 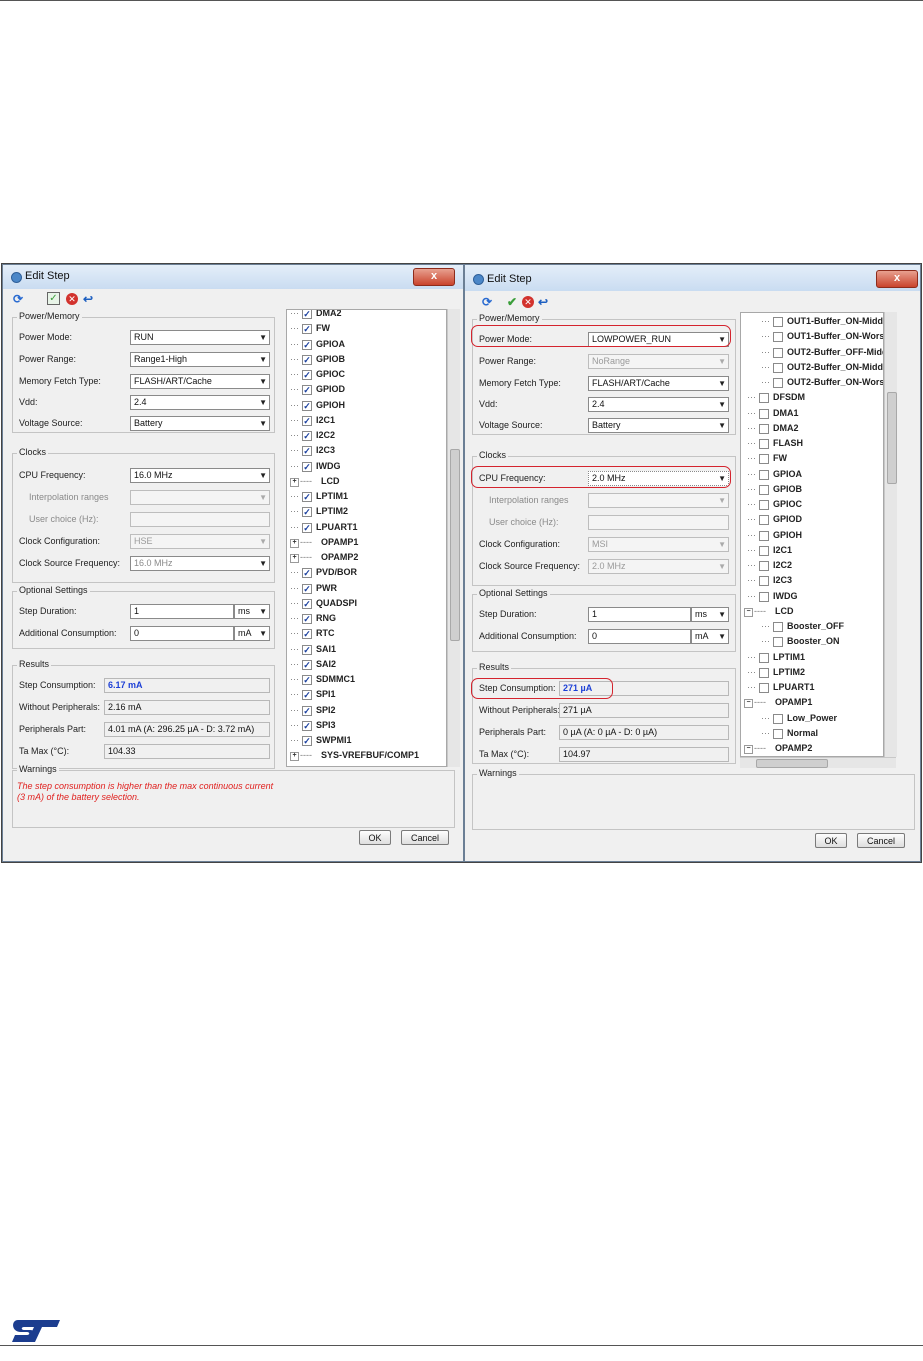 I want to click on vdd-select: 2.4 ▼, so click(x=200, y=402).